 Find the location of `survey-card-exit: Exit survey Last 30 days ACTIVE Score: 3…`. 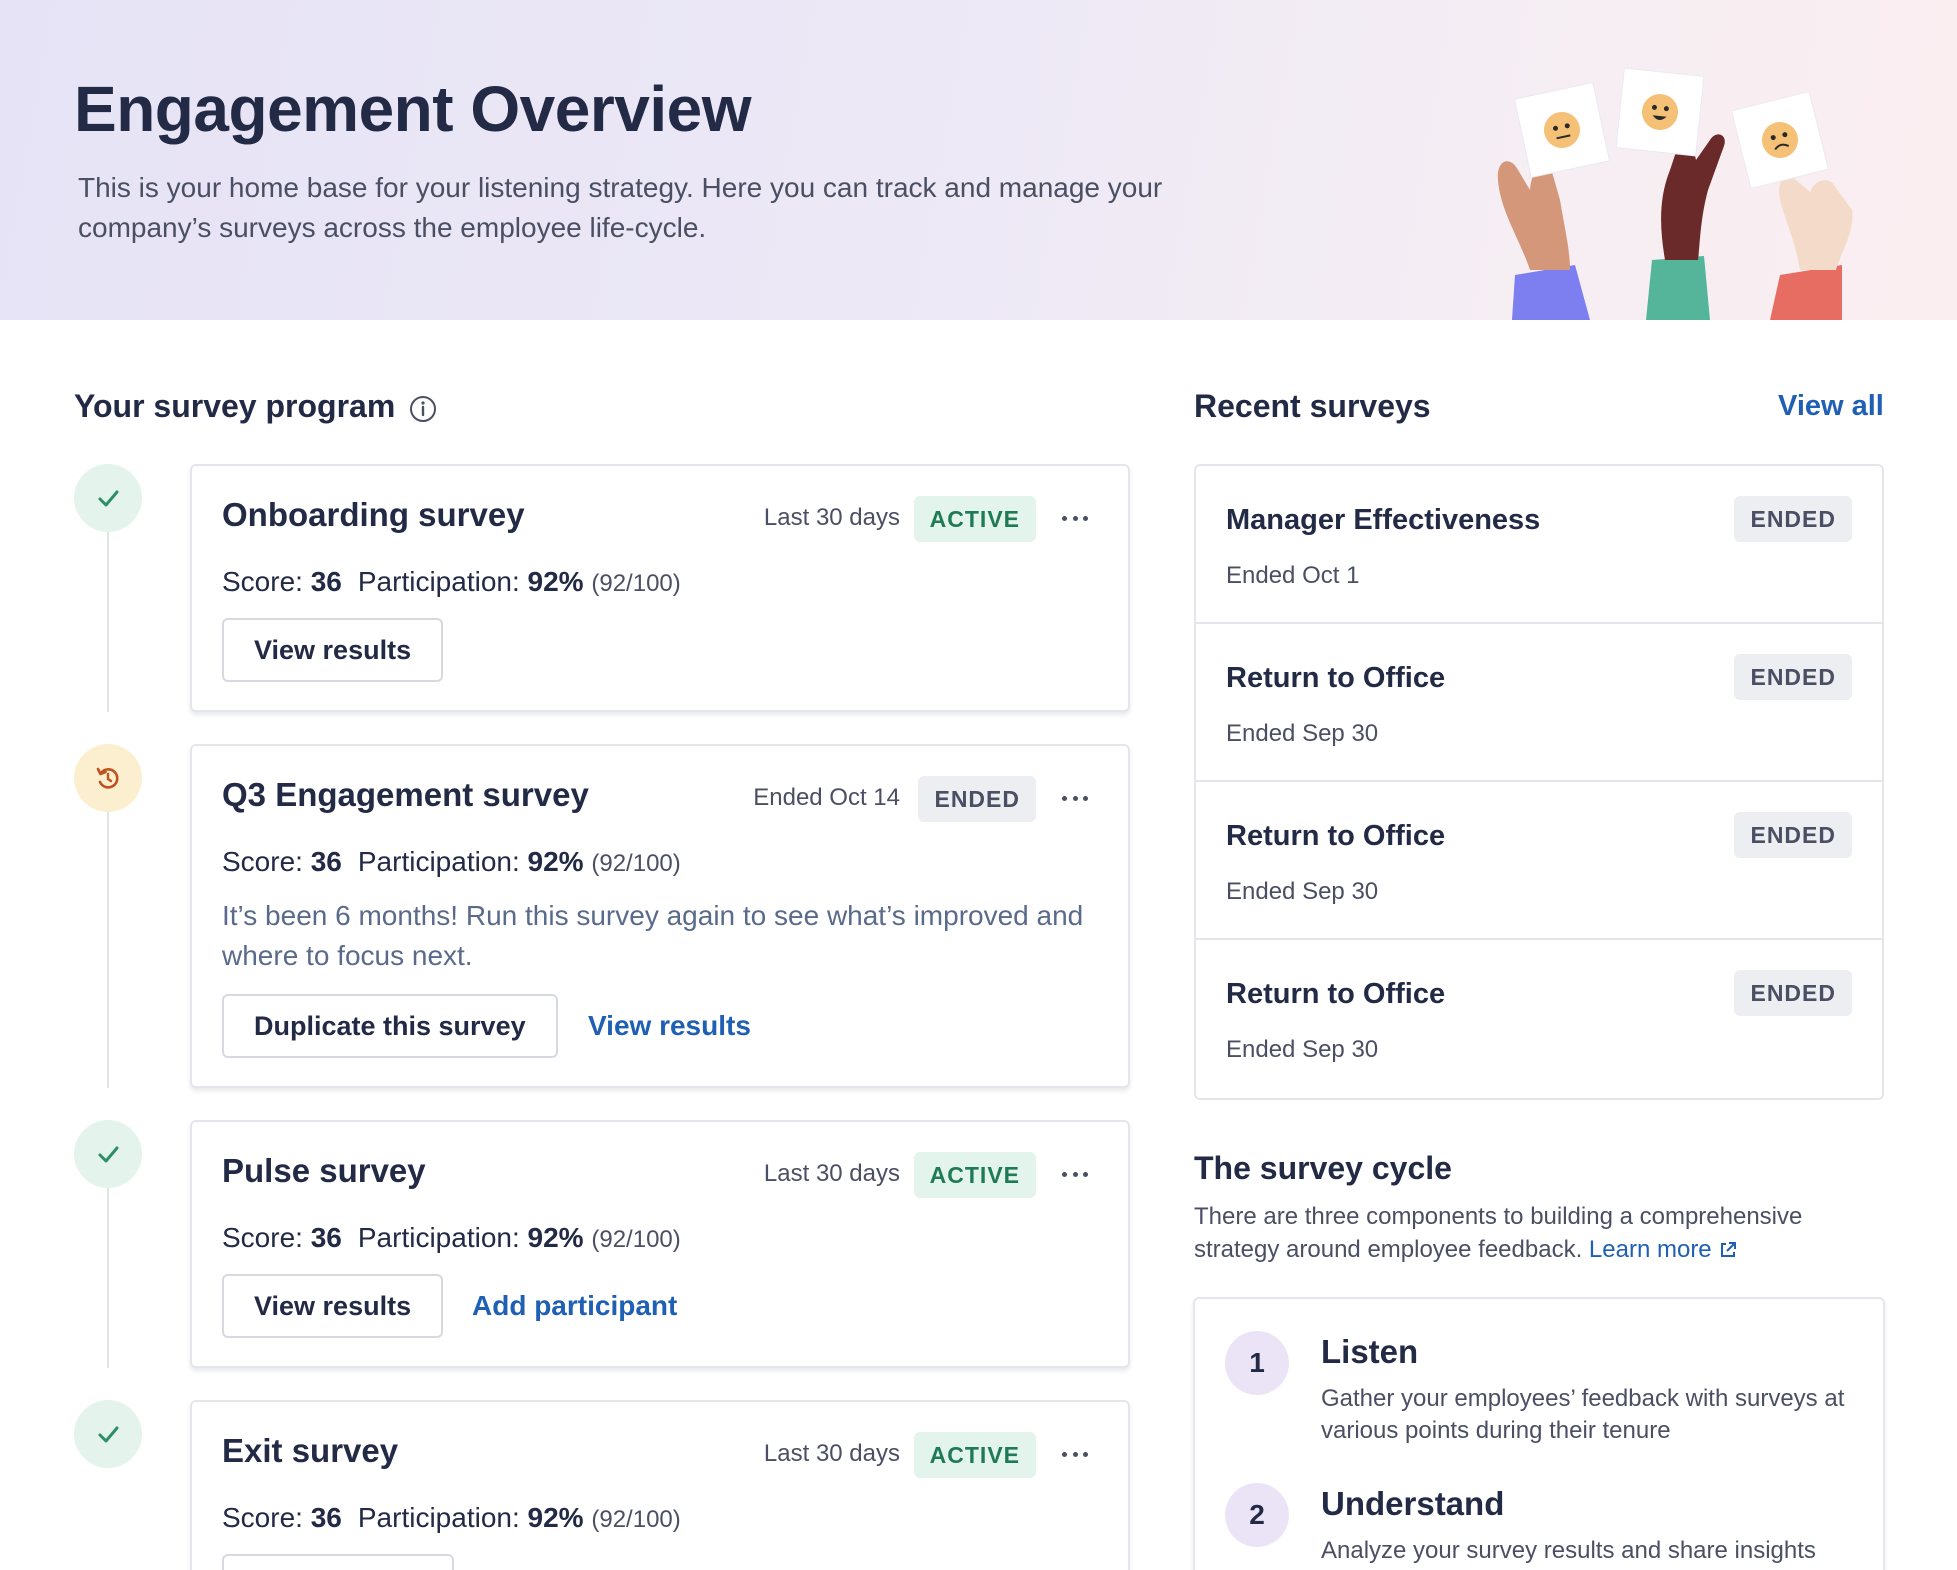

survey-card-exit: Exit survey Last 30 days ACTIVE Score: 3… is located at coordinates (660, 1485).